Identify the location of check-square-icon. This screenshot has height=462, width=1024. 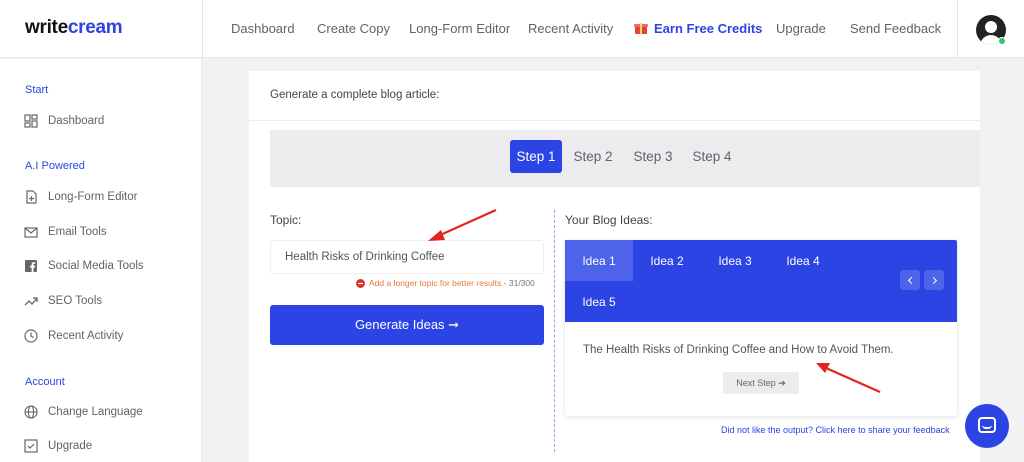
(31, 446).